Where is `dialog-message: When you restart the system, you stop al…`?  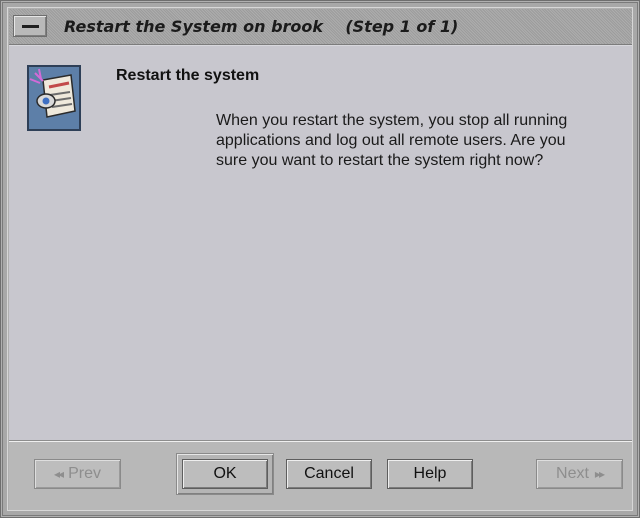
dialog-message: When you restart the system, you stop al… is located at coordinates (392, 140).